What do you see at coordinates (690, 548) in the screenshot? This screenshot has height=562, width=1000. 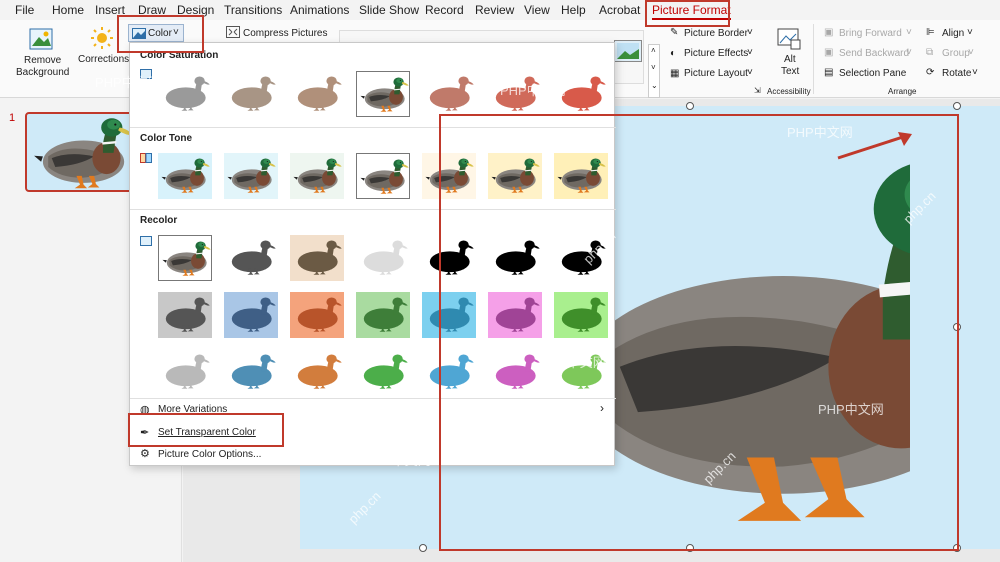 I see `resize-handle-bottom` at bounding box center [690, 548].